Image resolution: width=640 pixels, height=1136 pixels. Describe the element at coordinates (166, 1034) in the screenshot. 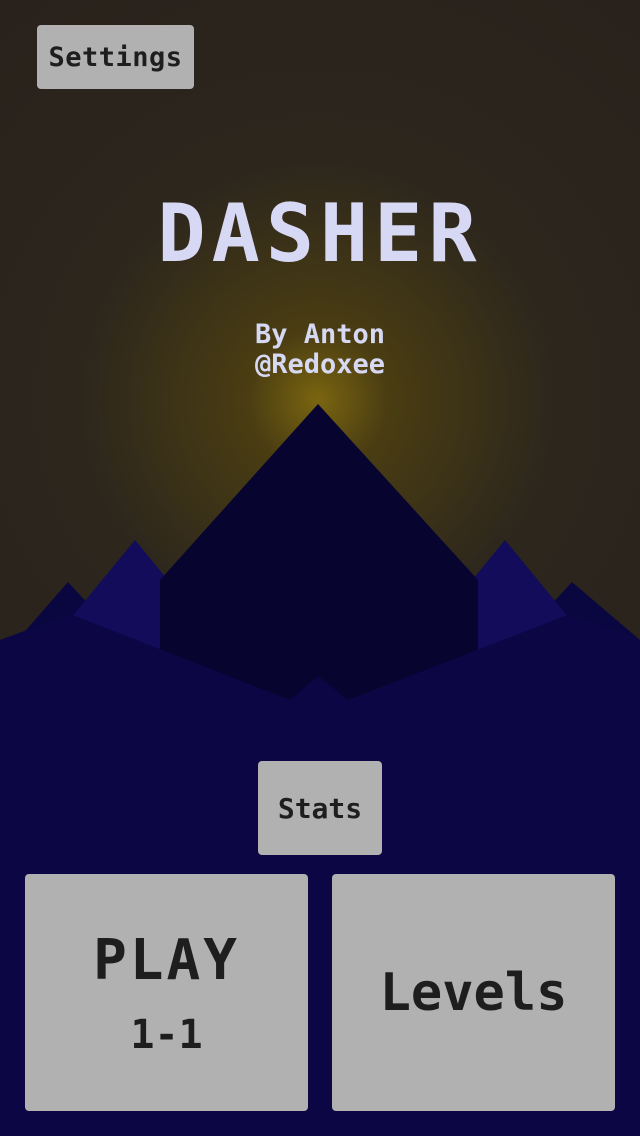

I see `play-level-indicator: 1-1` at that location.